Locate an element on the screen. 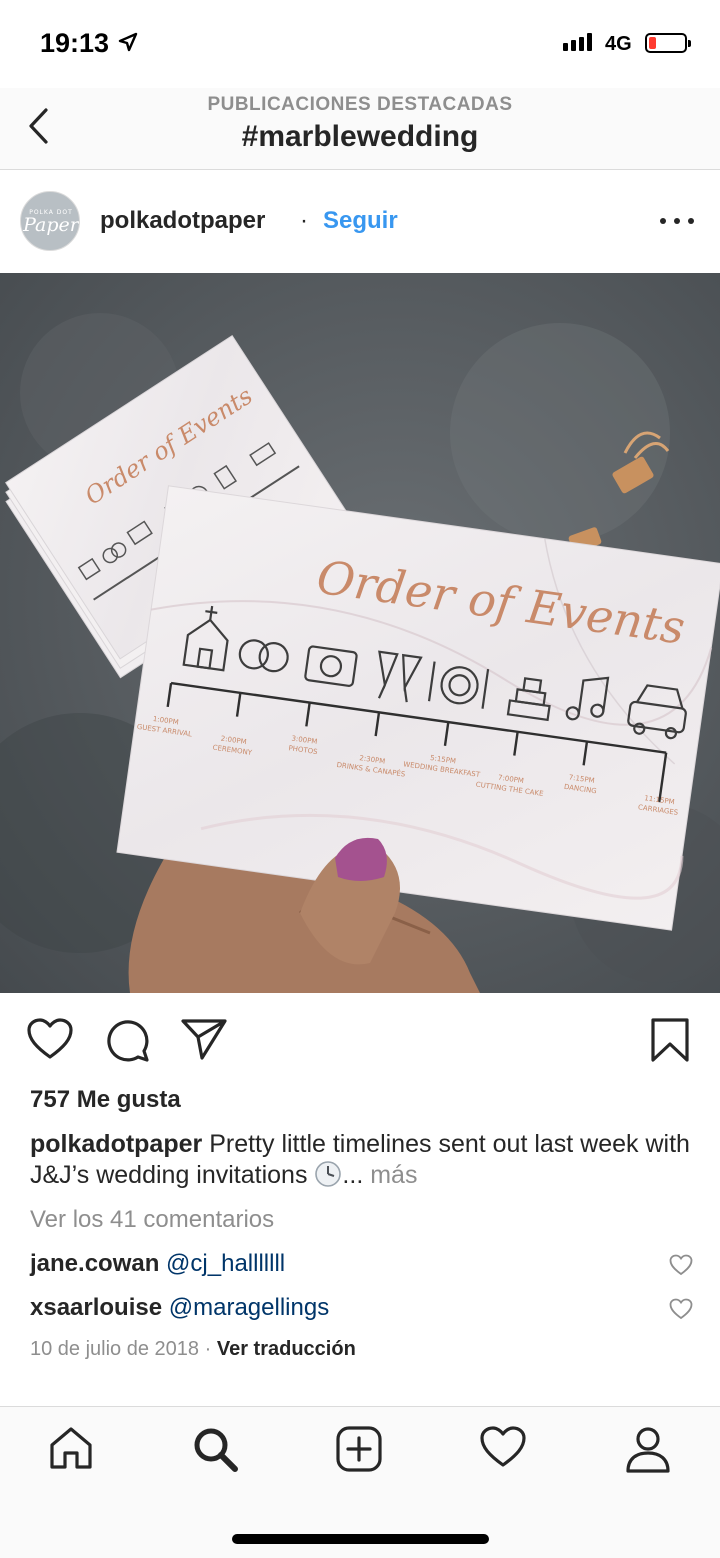  comment-icon is located at coordinates (127, 1040).